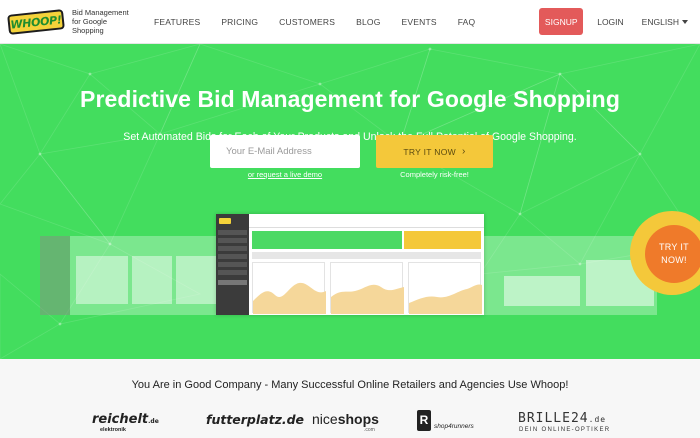 The image size is (700, 438). I want to click on menu-item-faq: FAQ, so click(467, 22).